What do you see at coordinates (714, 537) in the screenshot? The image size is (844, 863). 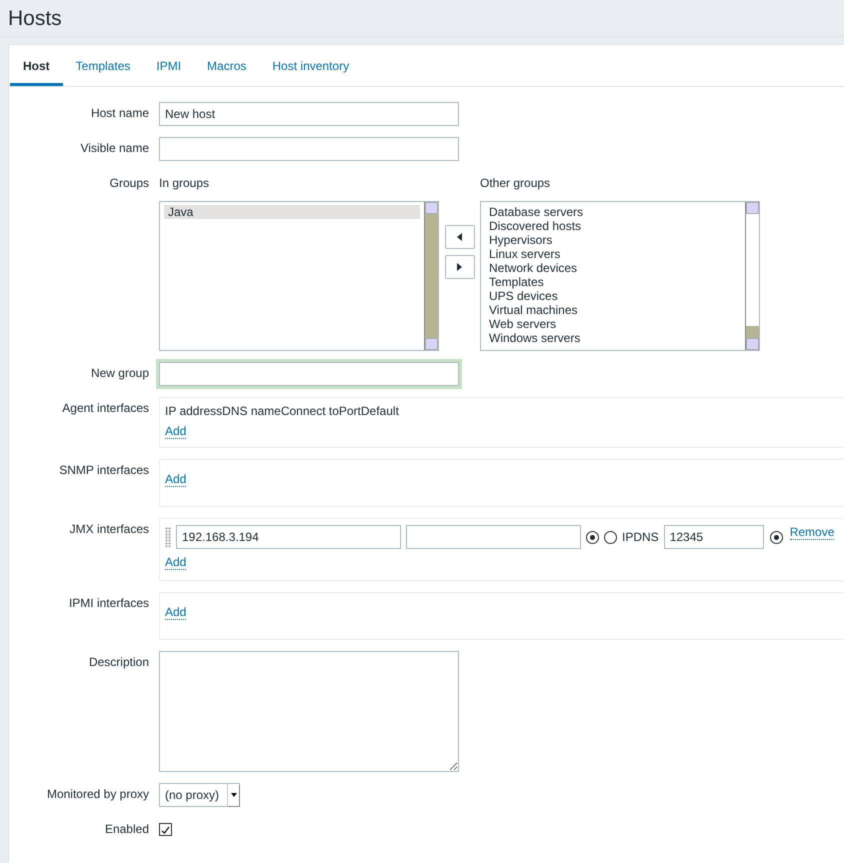 I see `port-field: 12345` at bounding box center [714, 537].